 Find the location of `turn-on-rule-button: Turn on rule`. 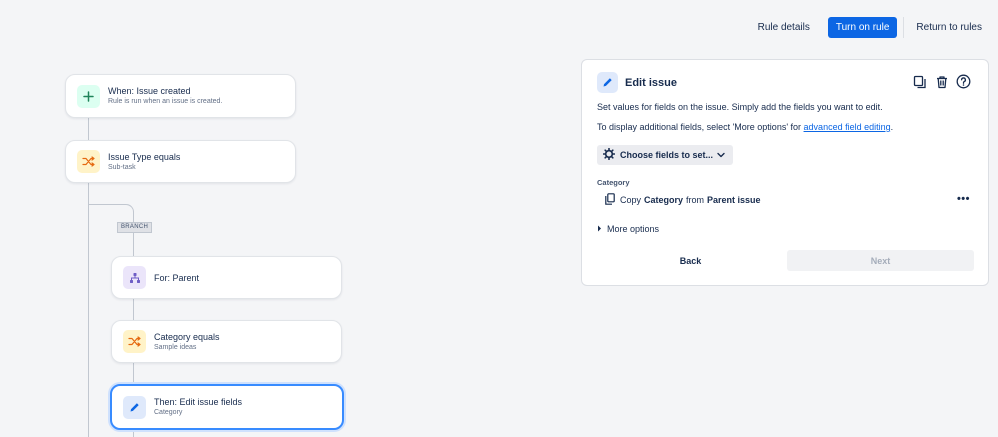

turn-on-rule-button: Turn on rule is located at coordinates (862, 27).